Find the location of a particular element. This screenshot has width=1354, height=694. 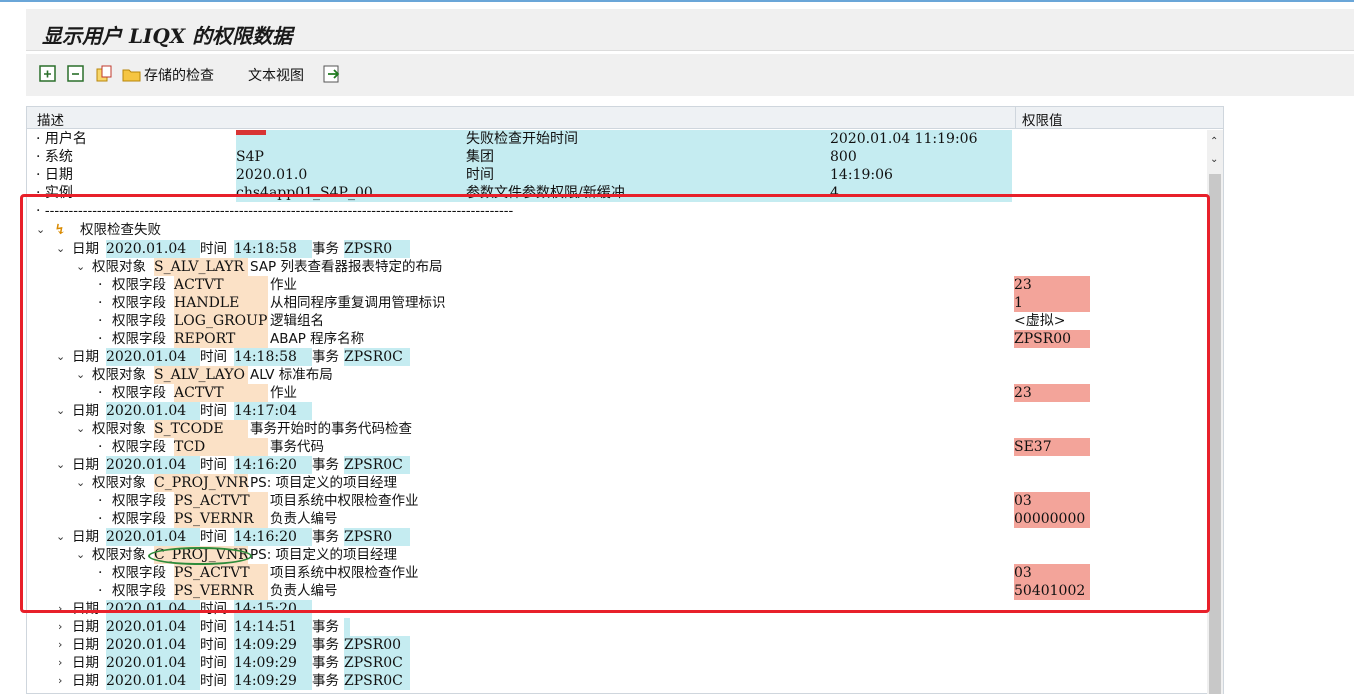

text-view-button: 文本视图 is located at coordinates (276, 75).